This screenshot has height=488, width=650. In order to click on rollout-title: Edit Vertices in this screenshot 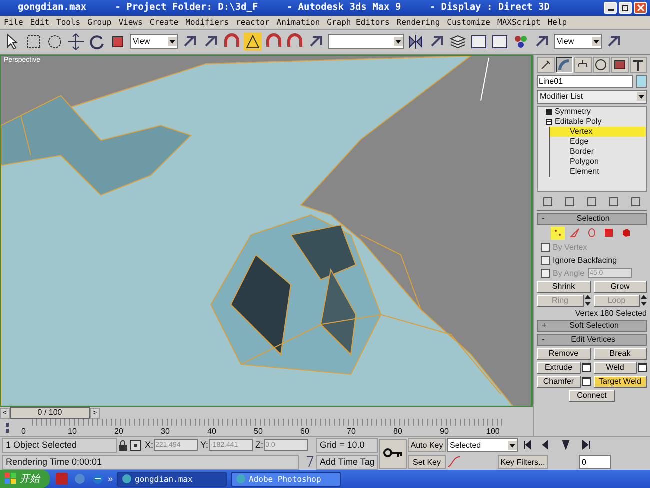, I will do `click(593, 339)`.